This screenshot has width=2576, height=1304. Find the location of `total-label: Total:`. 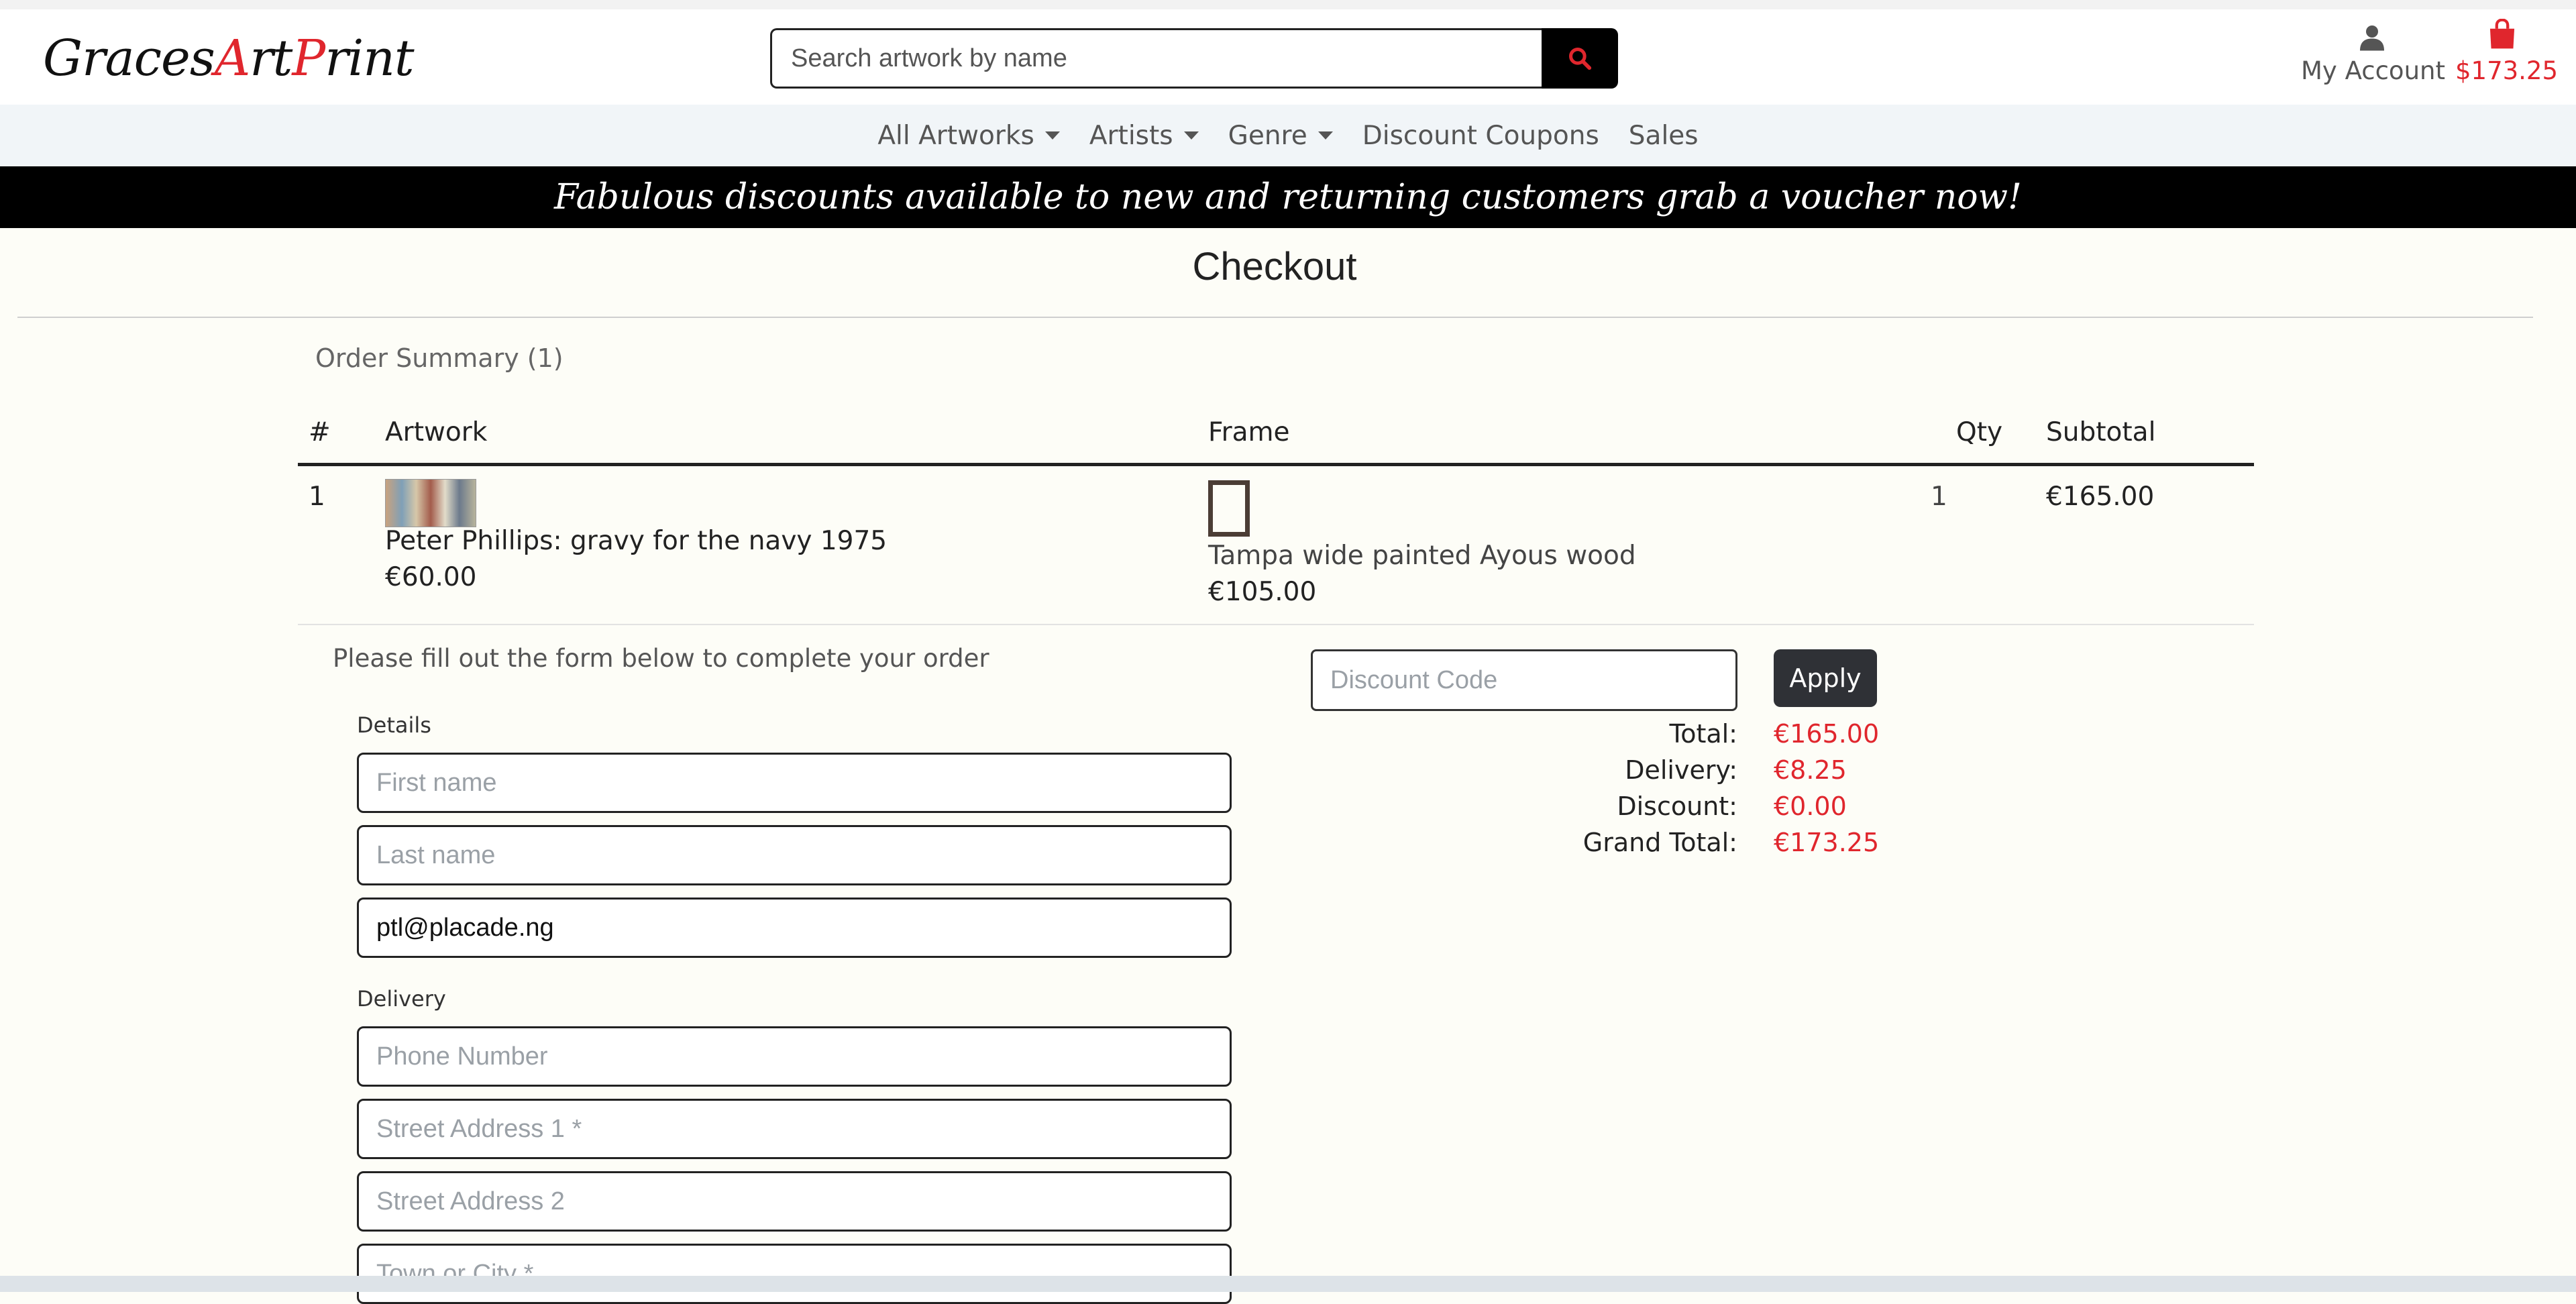

total-label: Total: is located at coordinates (1703, 734).